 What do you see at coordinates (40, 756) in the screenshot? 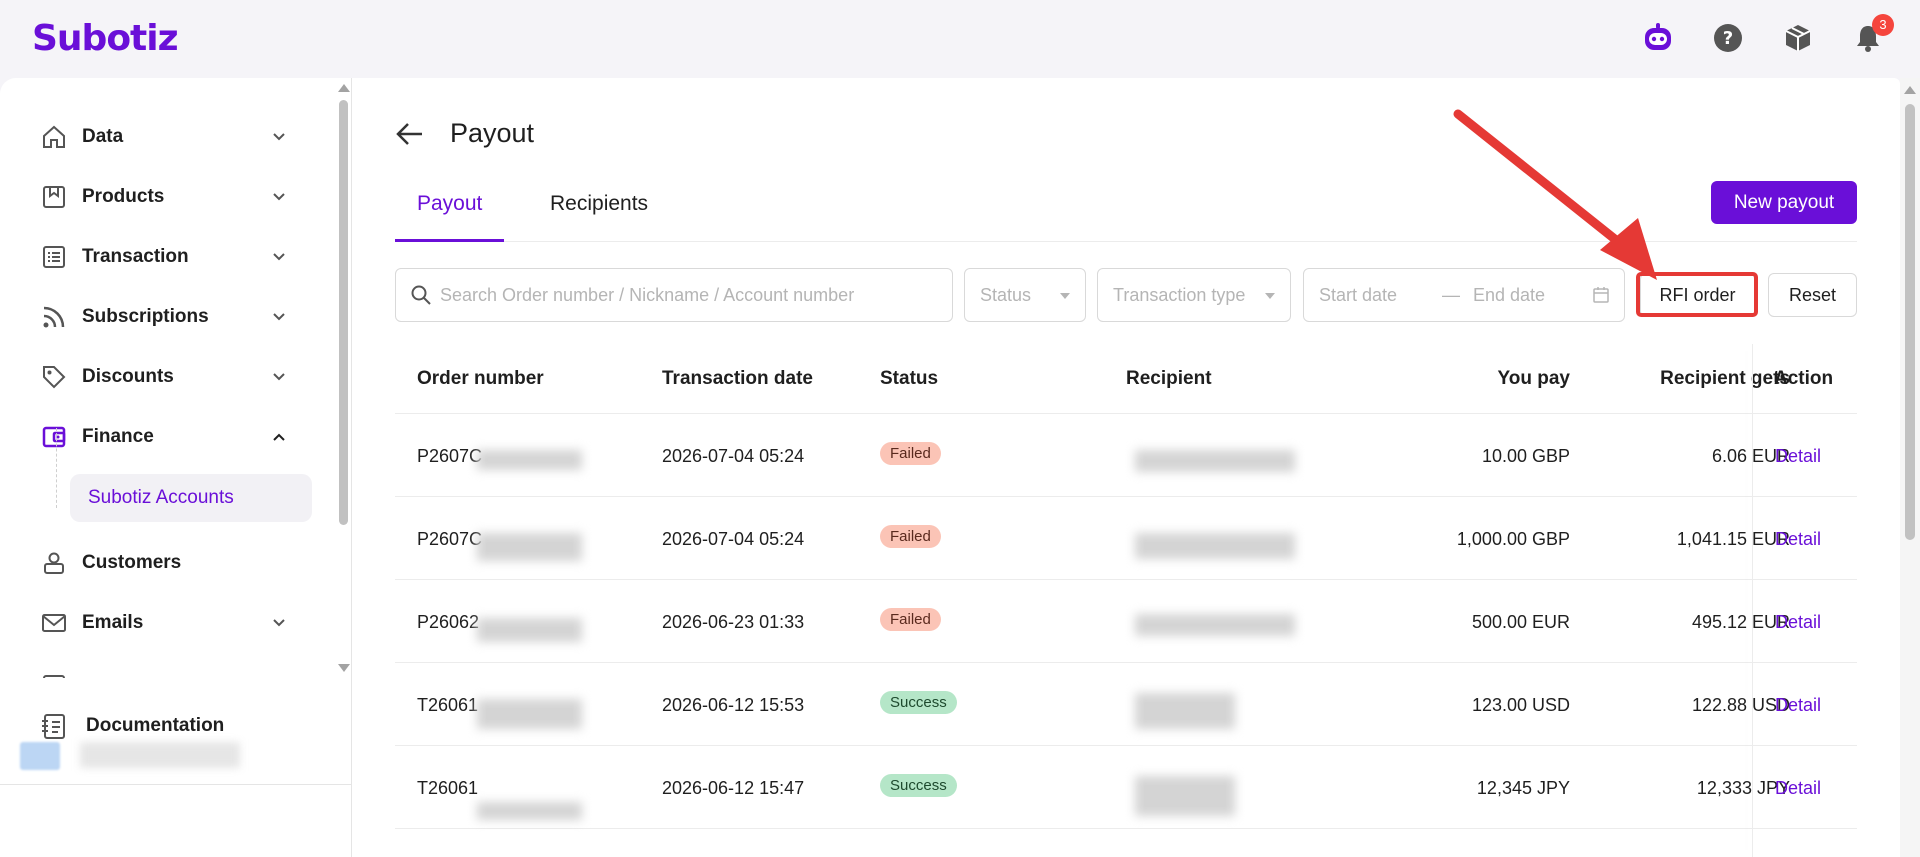
I see `account-avatar` at bounding box center [40, 756].